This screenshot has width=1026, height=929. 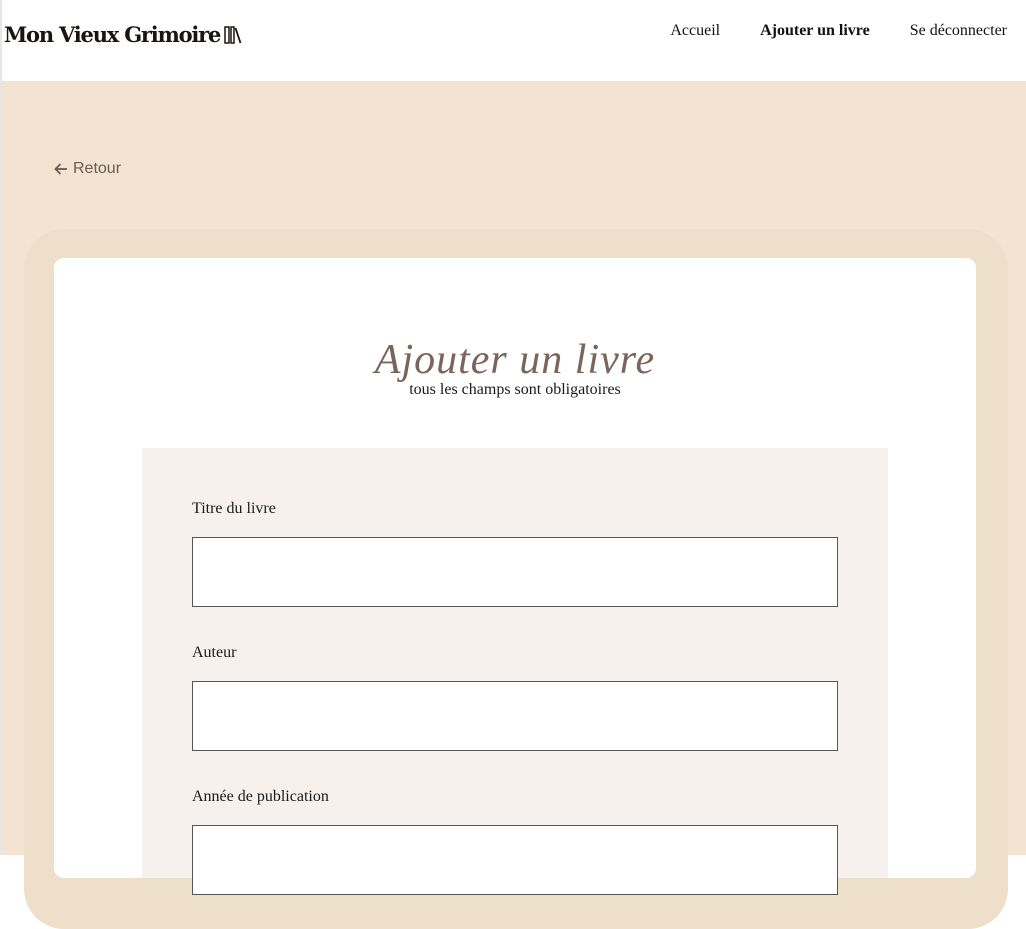 What do you see at coordinates (515, 572) in the screenshot?
I see `title-input` at bounding box center [515, 572].